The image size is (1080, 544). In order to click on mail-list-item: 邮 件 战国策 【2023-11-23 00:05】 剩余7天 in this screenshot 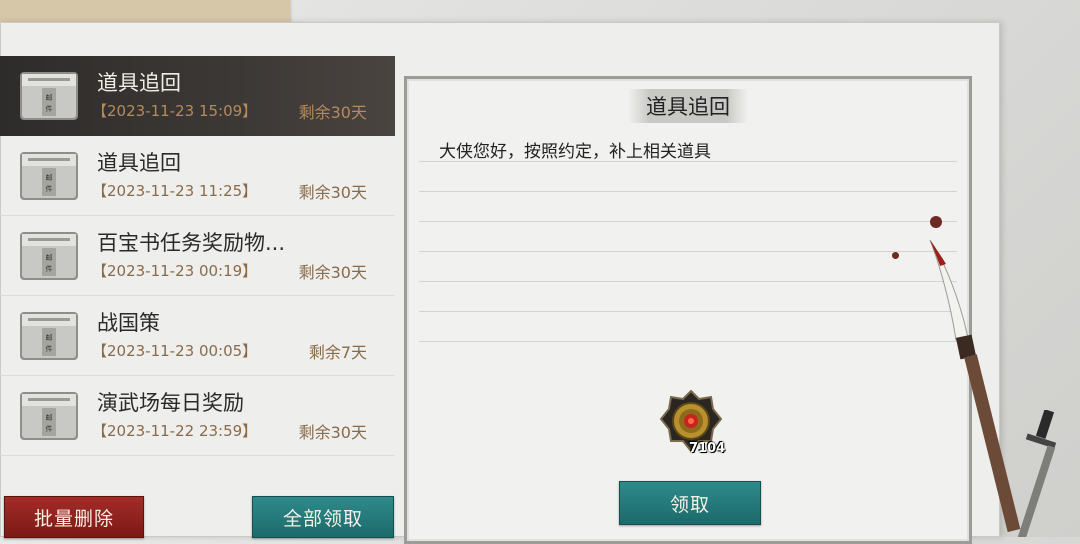, I will do `click(197, 336)`.